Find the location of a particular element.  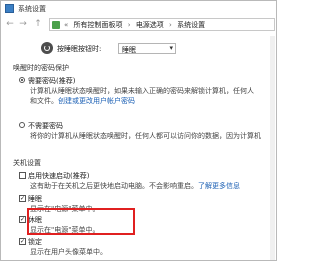

power-icon is located at coordinates (47, 48).